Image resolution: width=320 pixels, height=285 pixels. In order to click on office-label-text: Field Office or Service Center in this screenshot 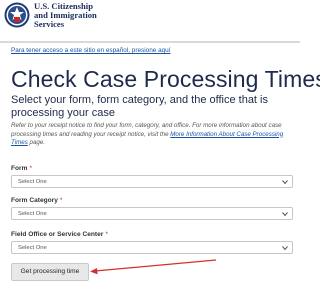, I will do `click(57, 234)`.